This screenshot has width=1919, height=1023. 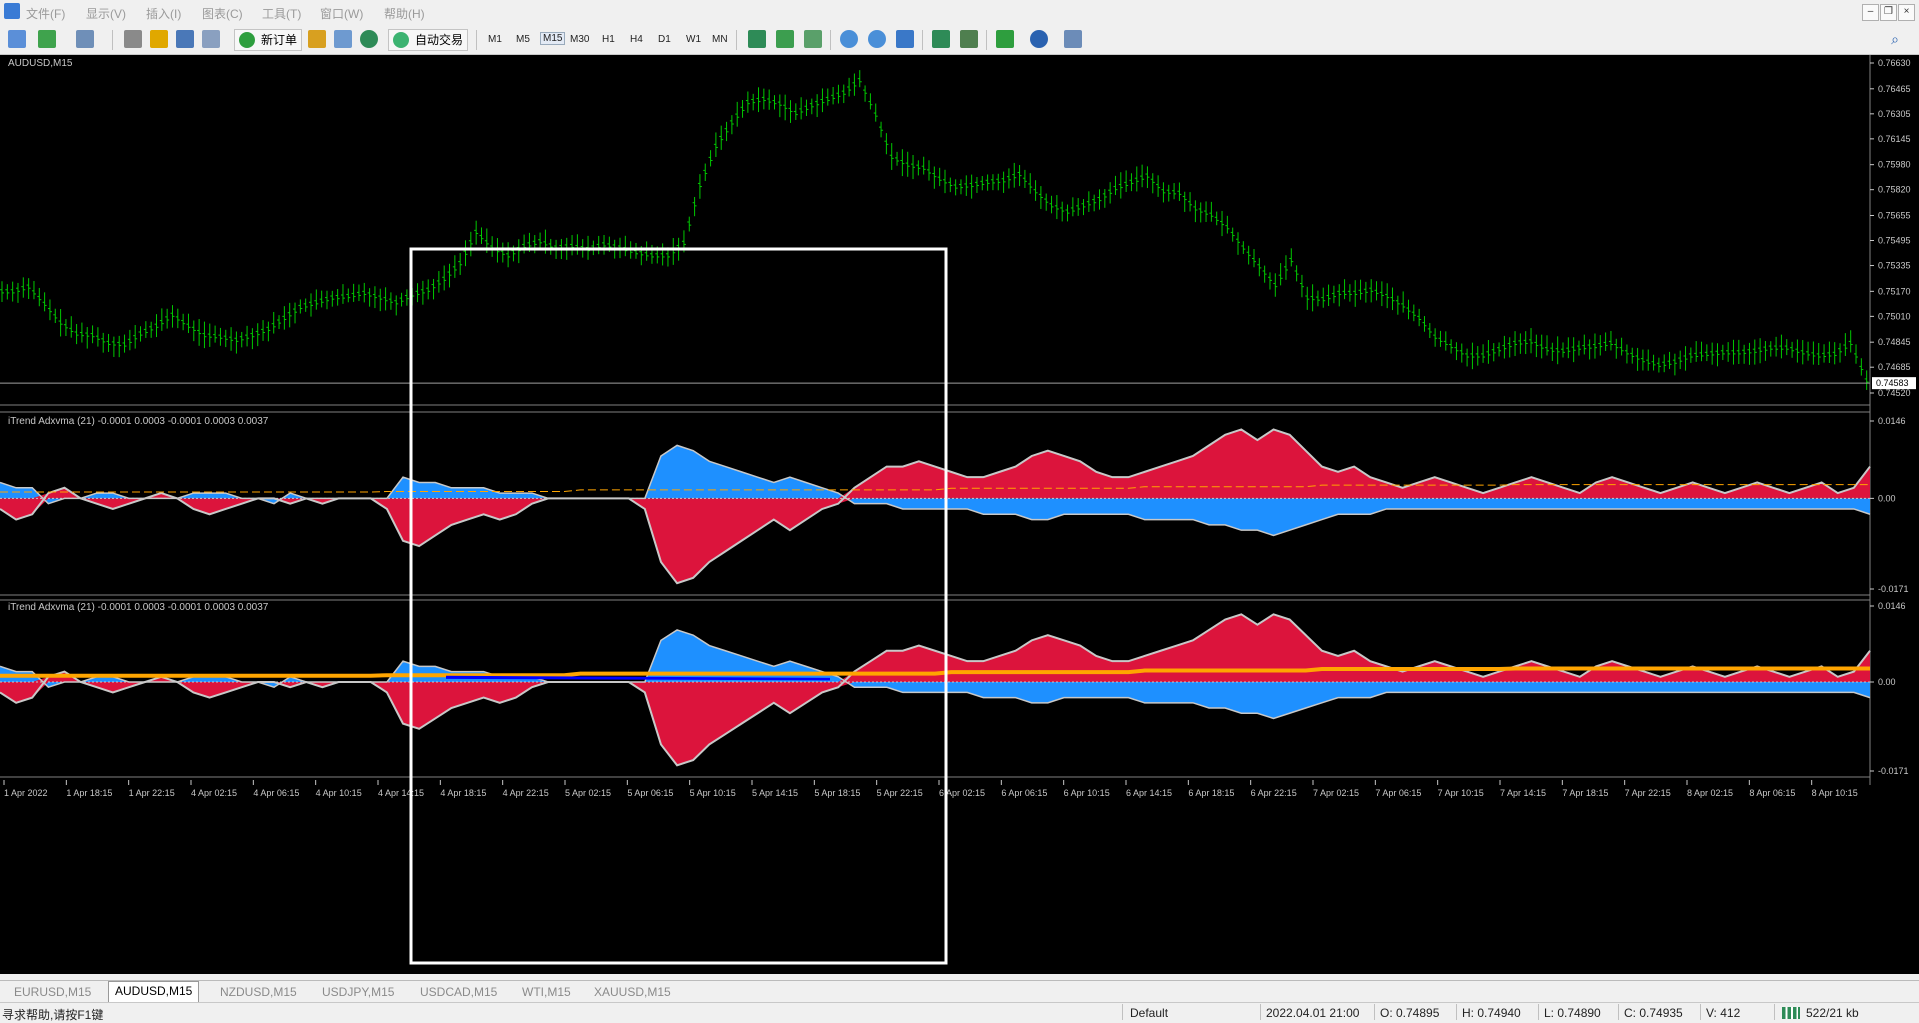 What do you see at coordinates (1087, 793) in the screenshot?
I see `time-axis-label: 6 Apr 10:15` at bounding box center [1087, 793].